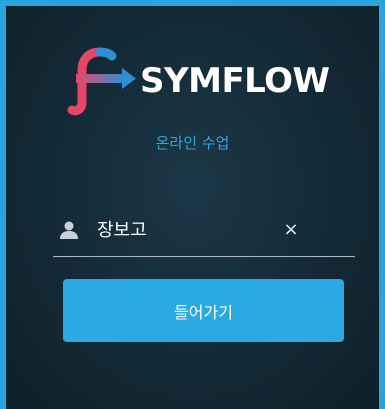 This screenshot has width=385, height=409. What do you see at coordinates (192, 143) in the screenshot?
I see `page-subtitle: 온라인 수업` at bounding box center [192, 143].